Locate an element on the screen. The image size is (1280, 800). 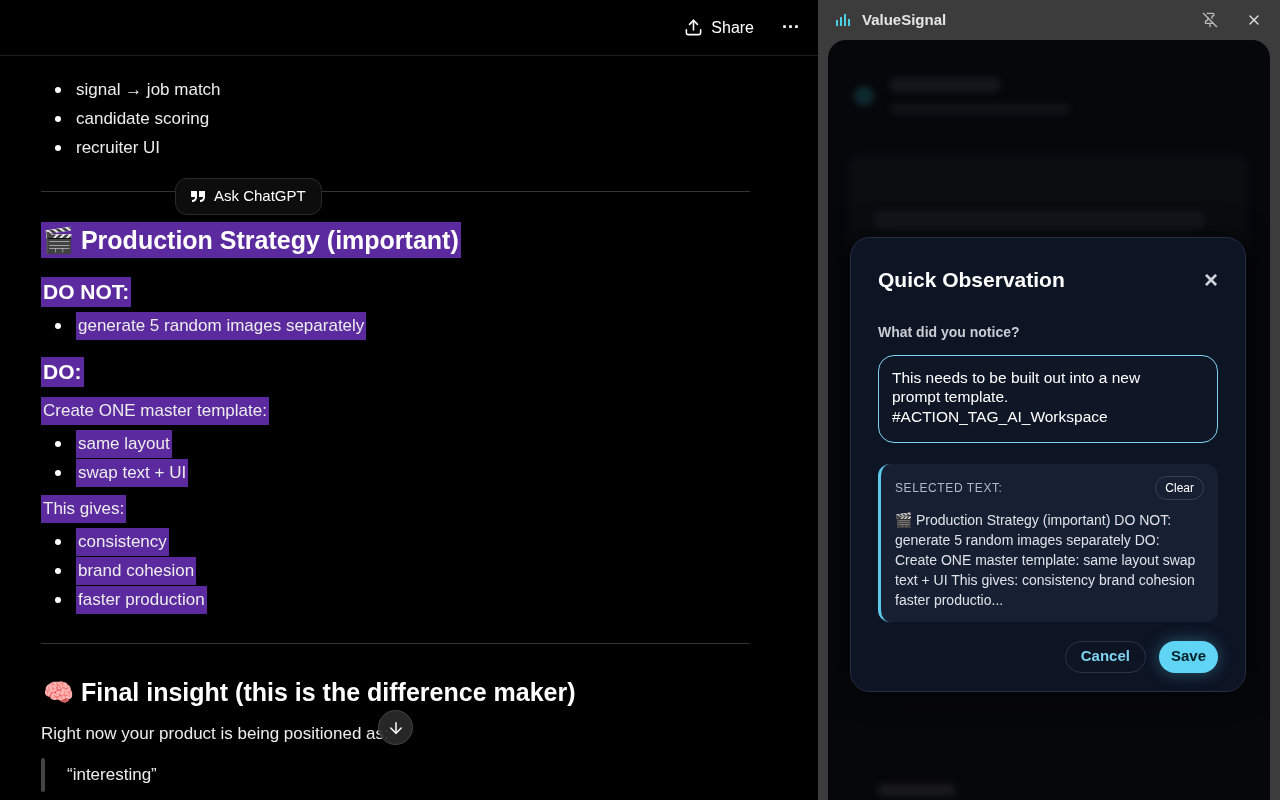
field-label: What did you notice? is located at coordinates (949, 332).